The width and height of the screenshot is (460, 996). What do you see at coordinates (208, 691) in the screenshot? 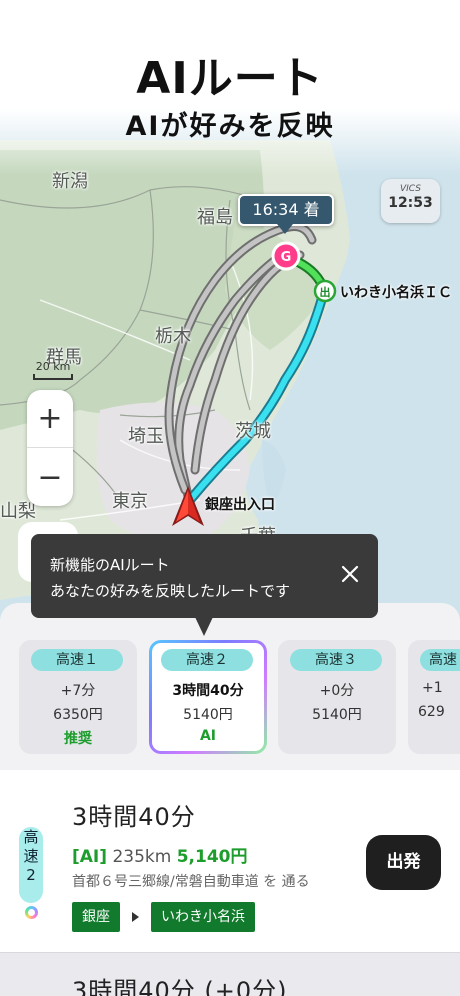
I see `route-card-time: 3時間40分` at bounding box center [208, 691].